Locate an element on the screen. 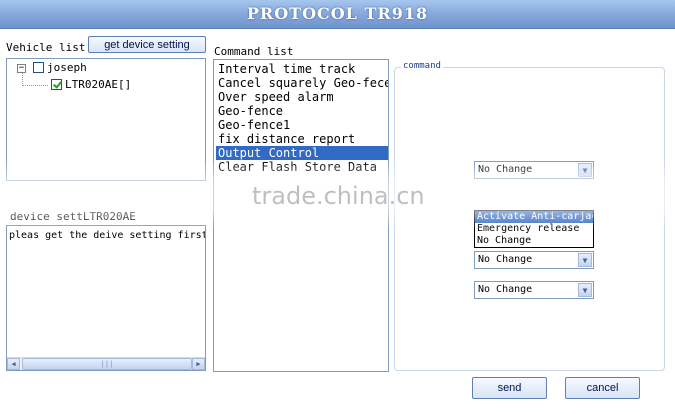 The image size is (675, 414). vehicle-tree: − joseph LTR020AE[] is located at coordinates (106, 119).